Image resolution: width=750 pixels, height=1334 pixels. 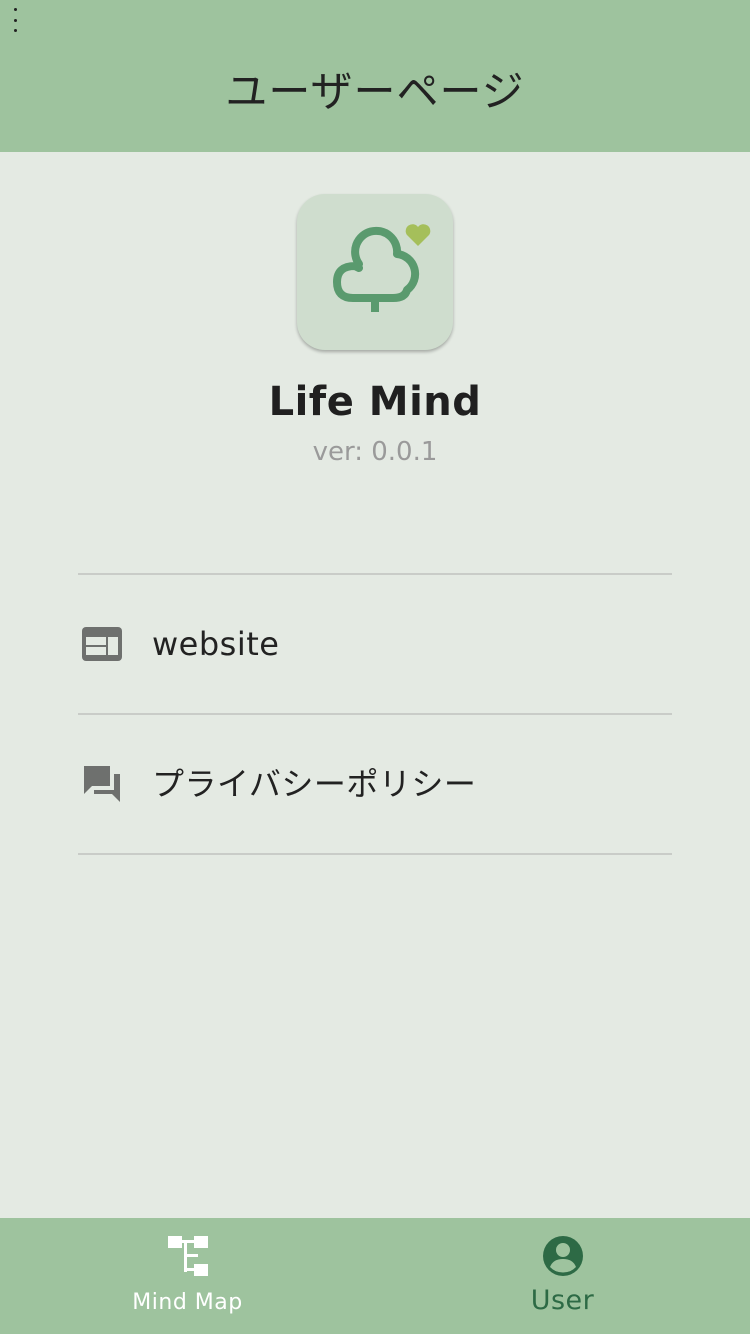 I want to click on nav-tab-user: User, so click(x=562, y=1276).